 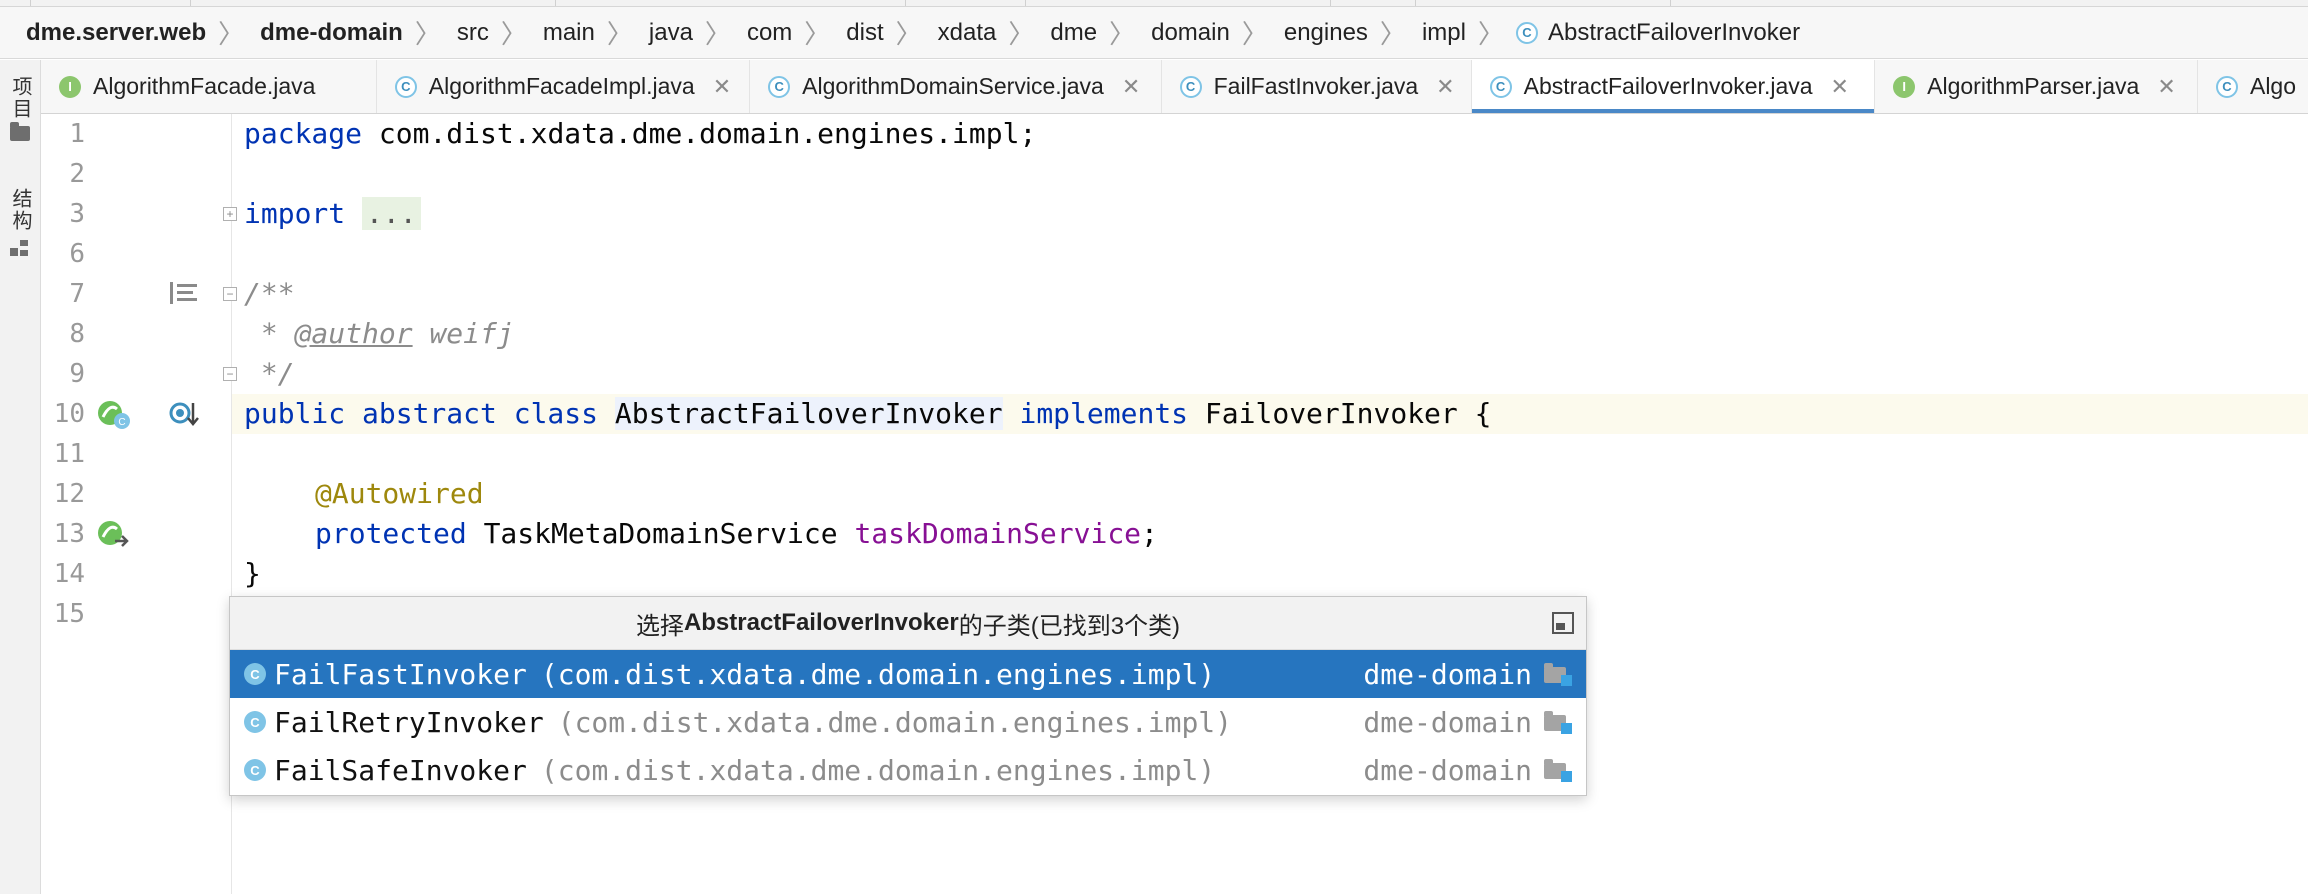 I want to click on tab-algorithm-facade: I AlgorithmFacade.java, so click(x=209, y=86).